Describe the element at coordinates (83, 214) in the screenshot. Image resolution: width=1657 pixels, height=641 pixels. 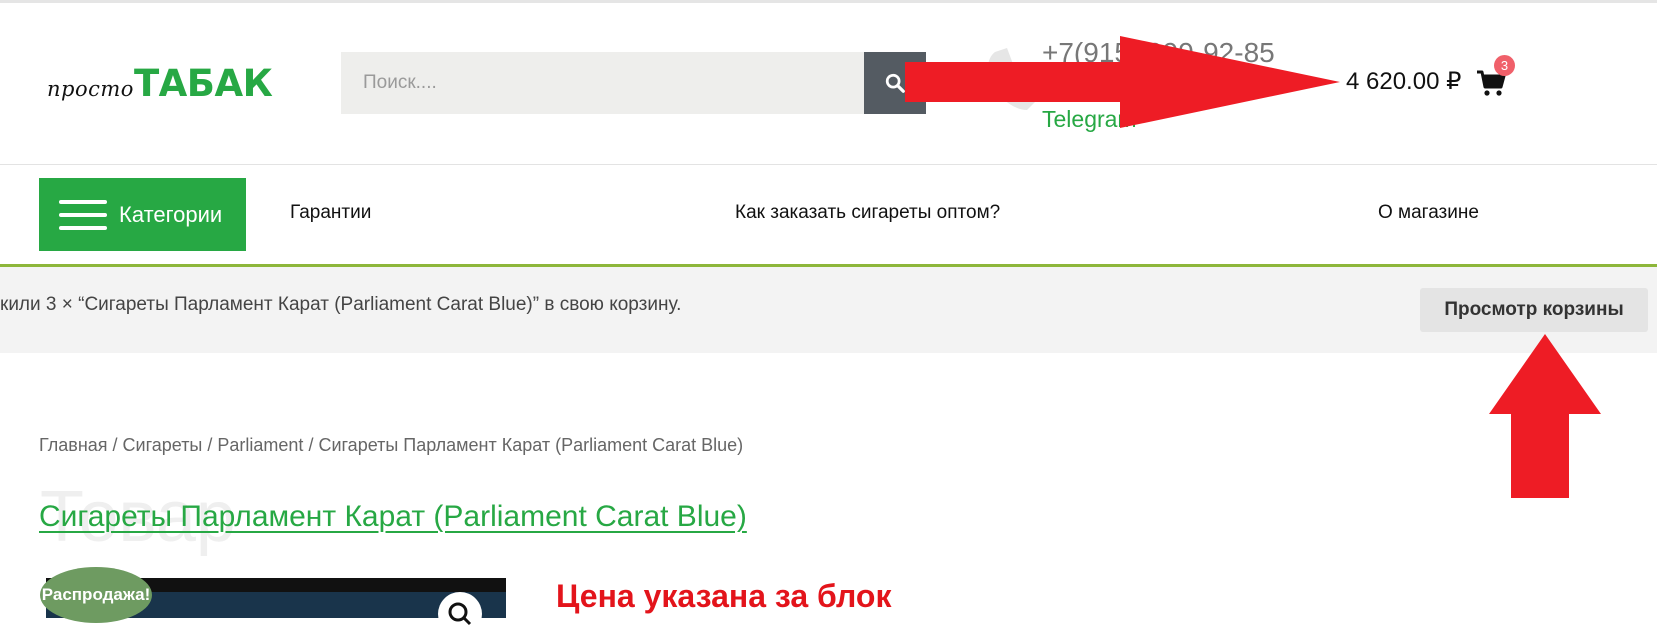
I see `hamburger-icon` at that location.